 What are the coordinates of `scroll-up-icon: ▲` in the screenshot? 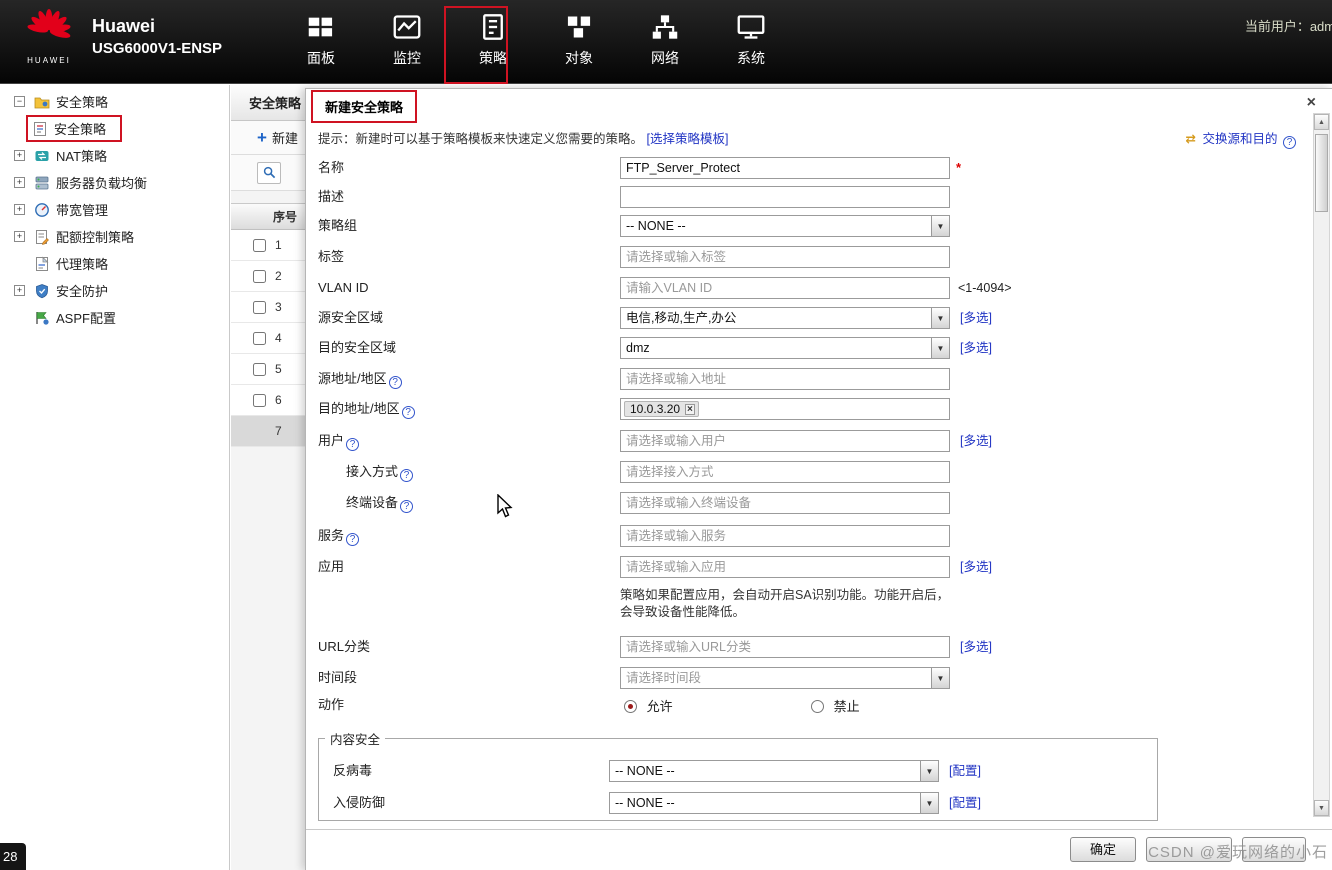 It's located at (1321, 122).